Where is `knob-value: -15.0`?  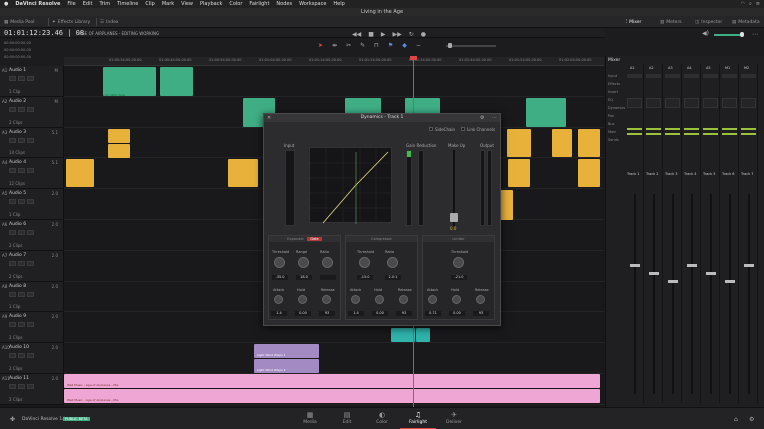 knob-value: -15.0 is located at coordinates (365, 277).